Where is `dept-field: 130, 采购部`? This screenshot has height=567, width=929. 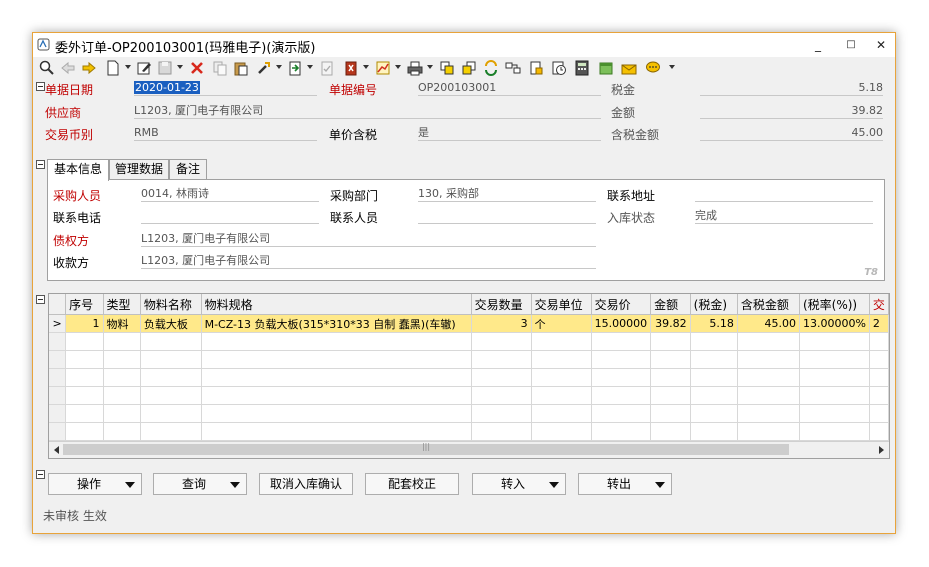
dept-field: 130, 采购部 is located at coordinates (507, 194).